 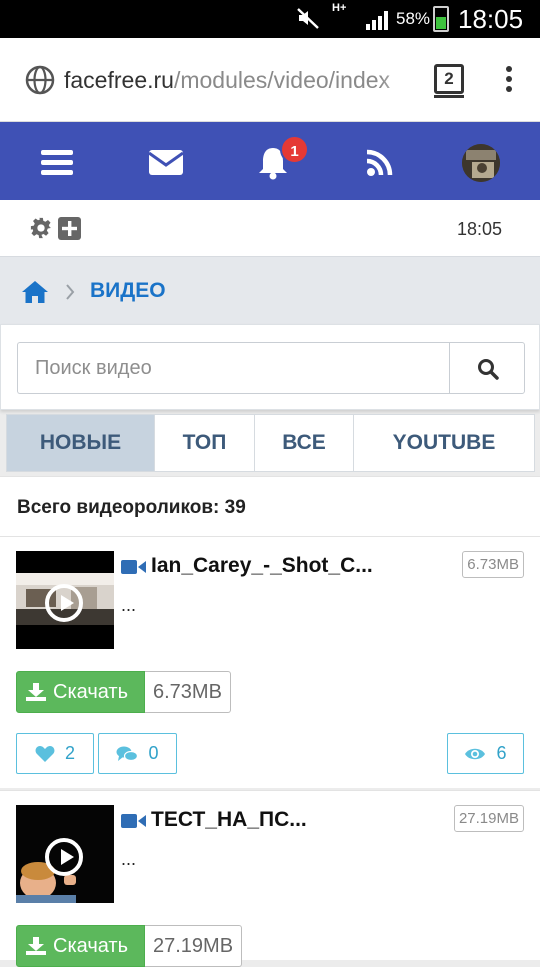 I want to click on video-count-box: Всего видеороликов: 39, so click(x=270, y=506).